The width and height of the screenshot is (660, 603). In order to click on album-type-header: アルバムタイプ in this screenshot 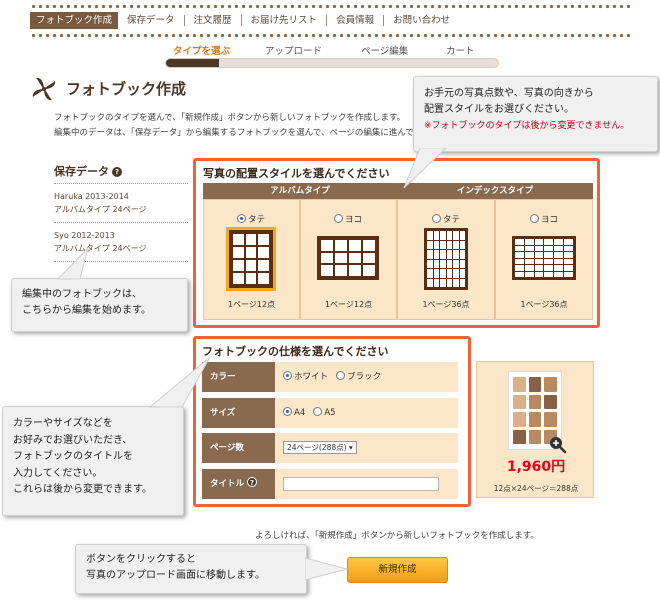, I will do `click(300, 191)`.